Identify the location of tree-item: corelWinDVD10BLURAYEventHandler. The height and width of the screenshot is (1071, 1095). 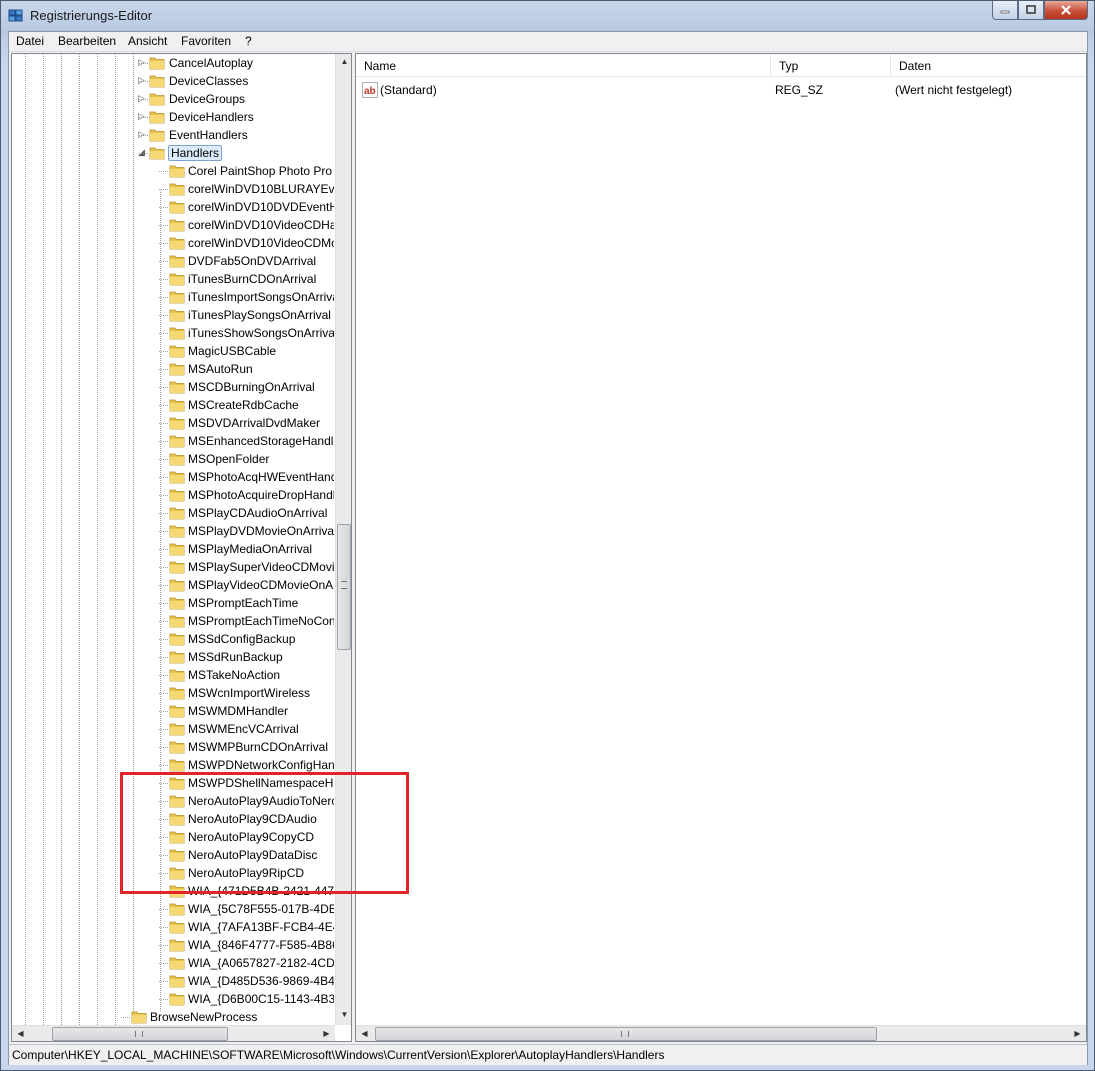
(173, 189).